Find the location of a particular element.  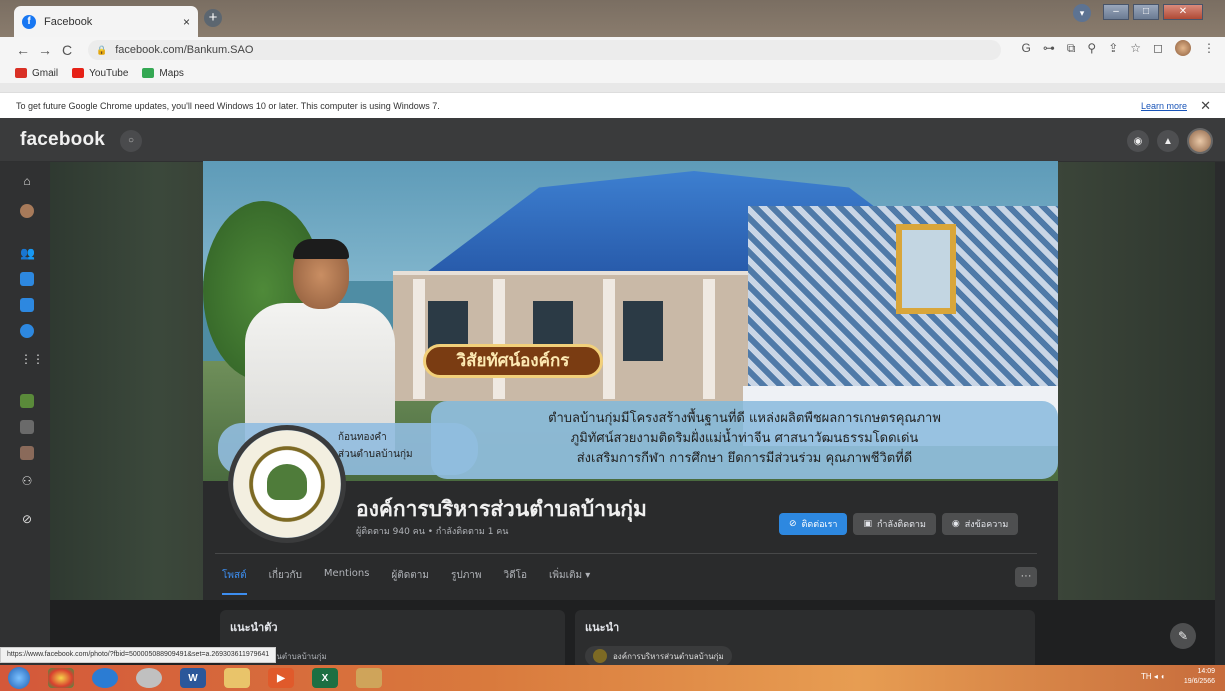

following-button: ▣ กำลังติดตาม is located at coordinates (894, 524).